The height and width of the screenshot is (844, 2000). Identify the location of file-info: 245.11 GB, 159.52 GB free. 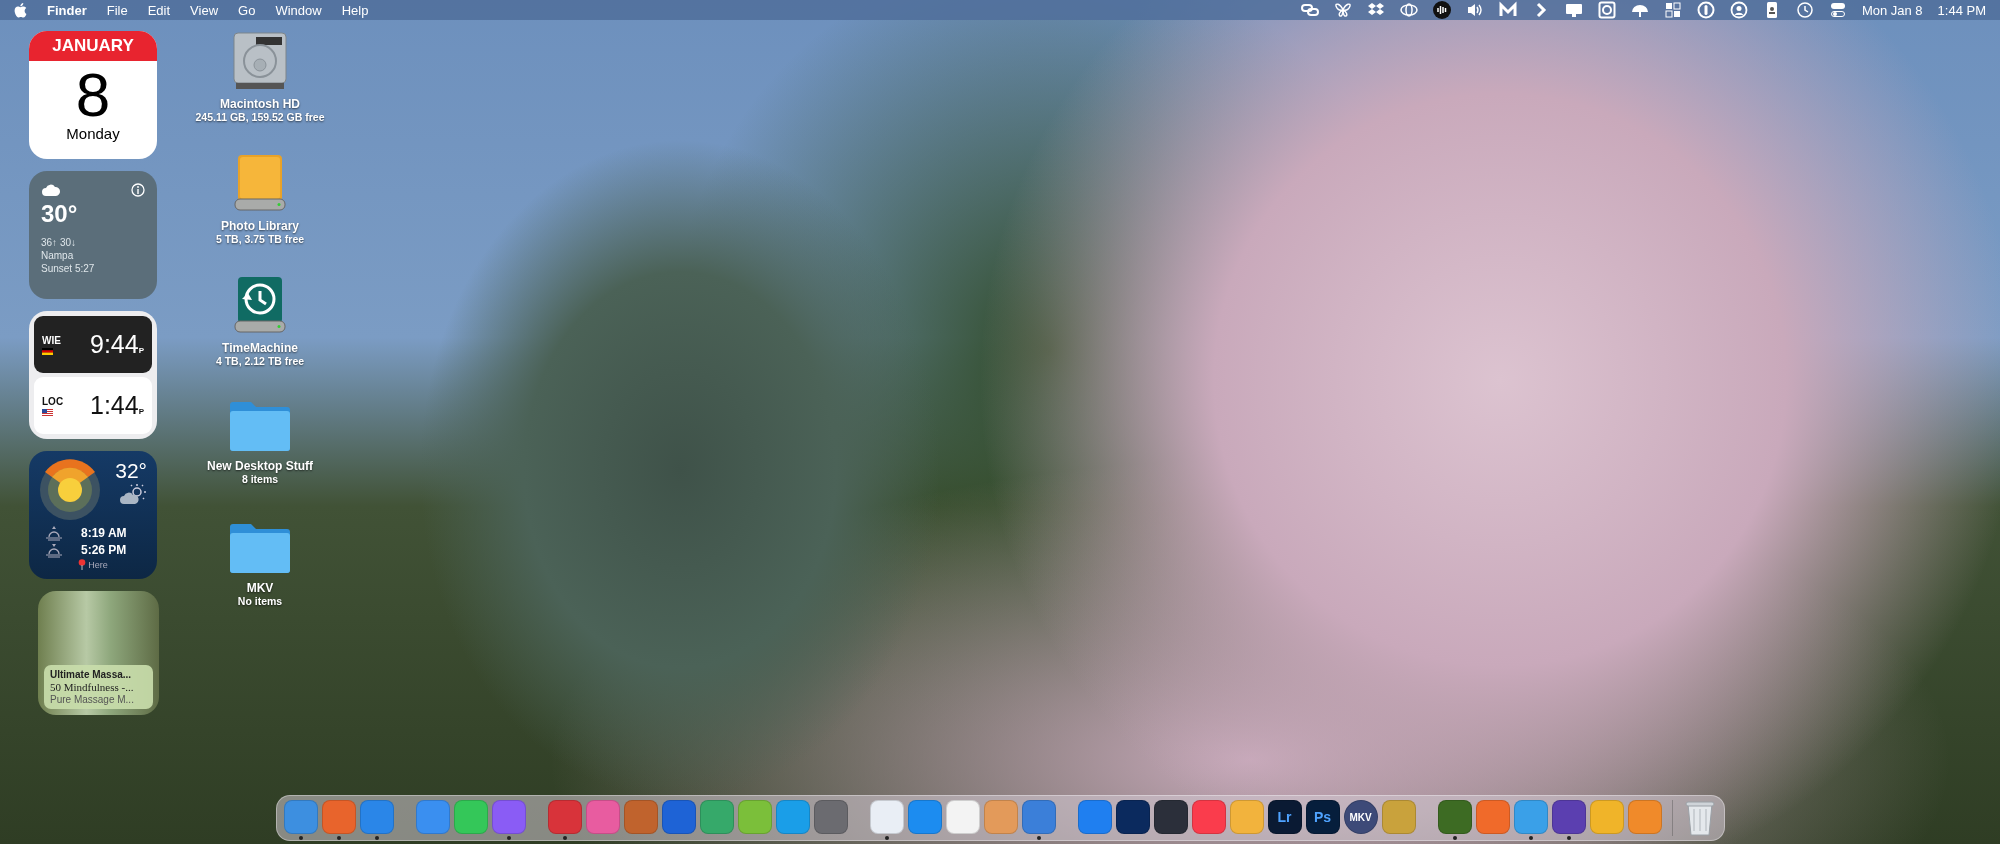
(260, 117).